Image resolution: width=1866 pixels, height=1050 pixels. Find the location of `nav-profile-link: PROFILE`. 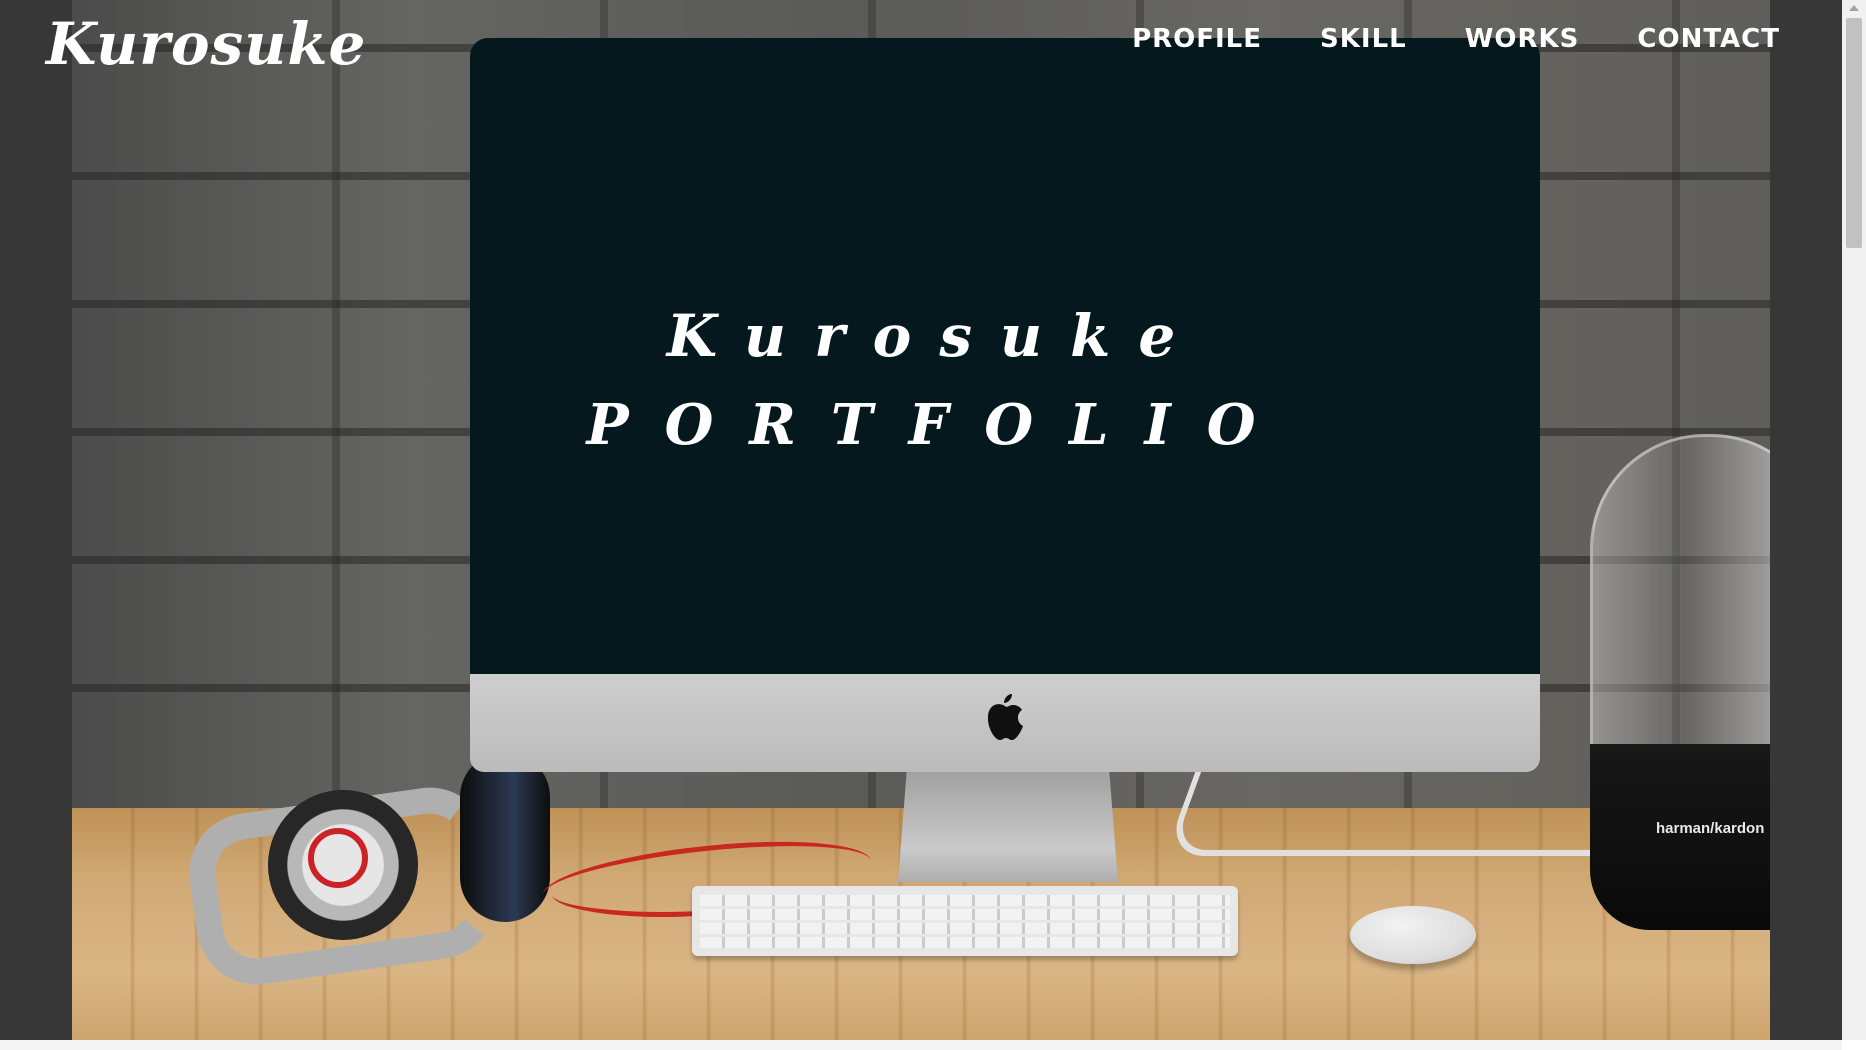

nav-profile-link: PROFILE is located at coordinates (1197, 39).